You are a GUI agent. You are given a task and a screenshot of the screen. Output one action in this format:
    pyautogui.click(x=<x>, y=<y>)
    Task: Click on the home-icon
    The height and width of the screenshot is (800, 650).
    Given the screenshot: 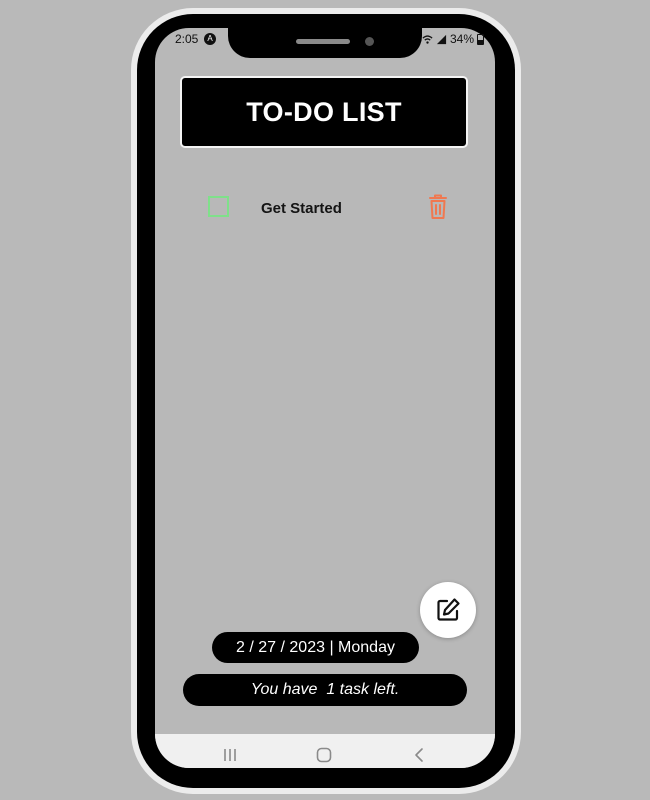 What is the action you would take?
    pyautogui.click(x=324, y=755)
    